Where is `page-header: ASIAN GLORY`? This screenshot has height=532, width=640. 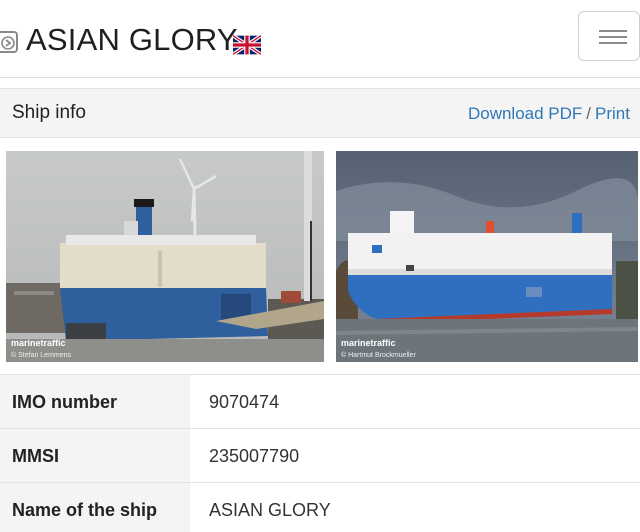
page-header: ASIAN GLORY is located at coordinates (320, 39).